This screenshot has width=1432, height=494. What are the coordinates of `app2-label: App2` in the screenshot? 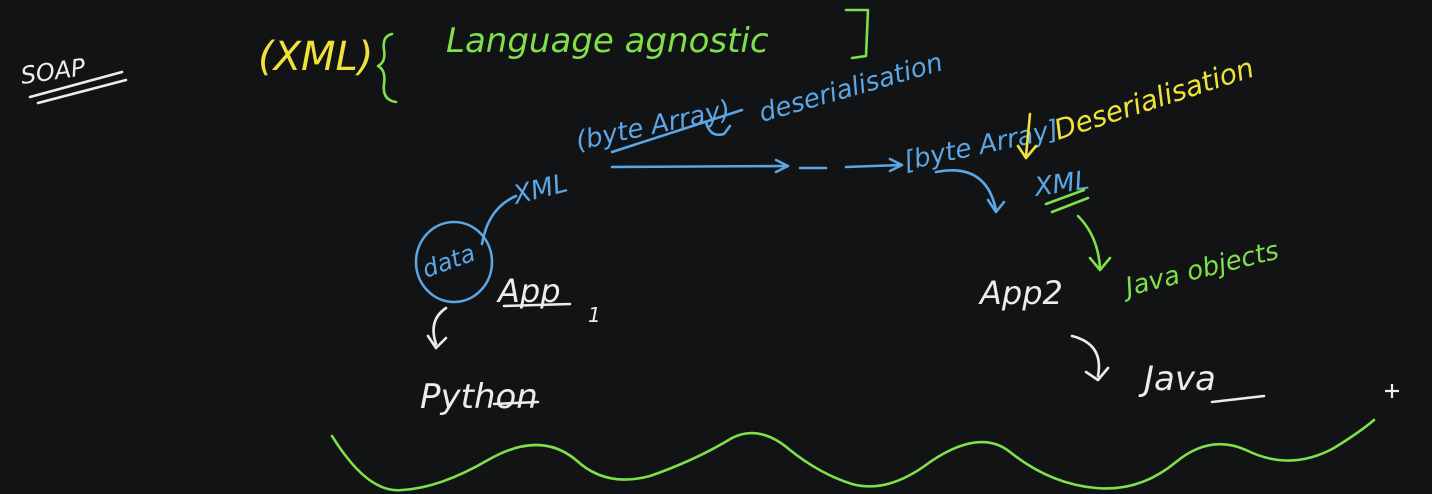 It's located at (1020, 293).